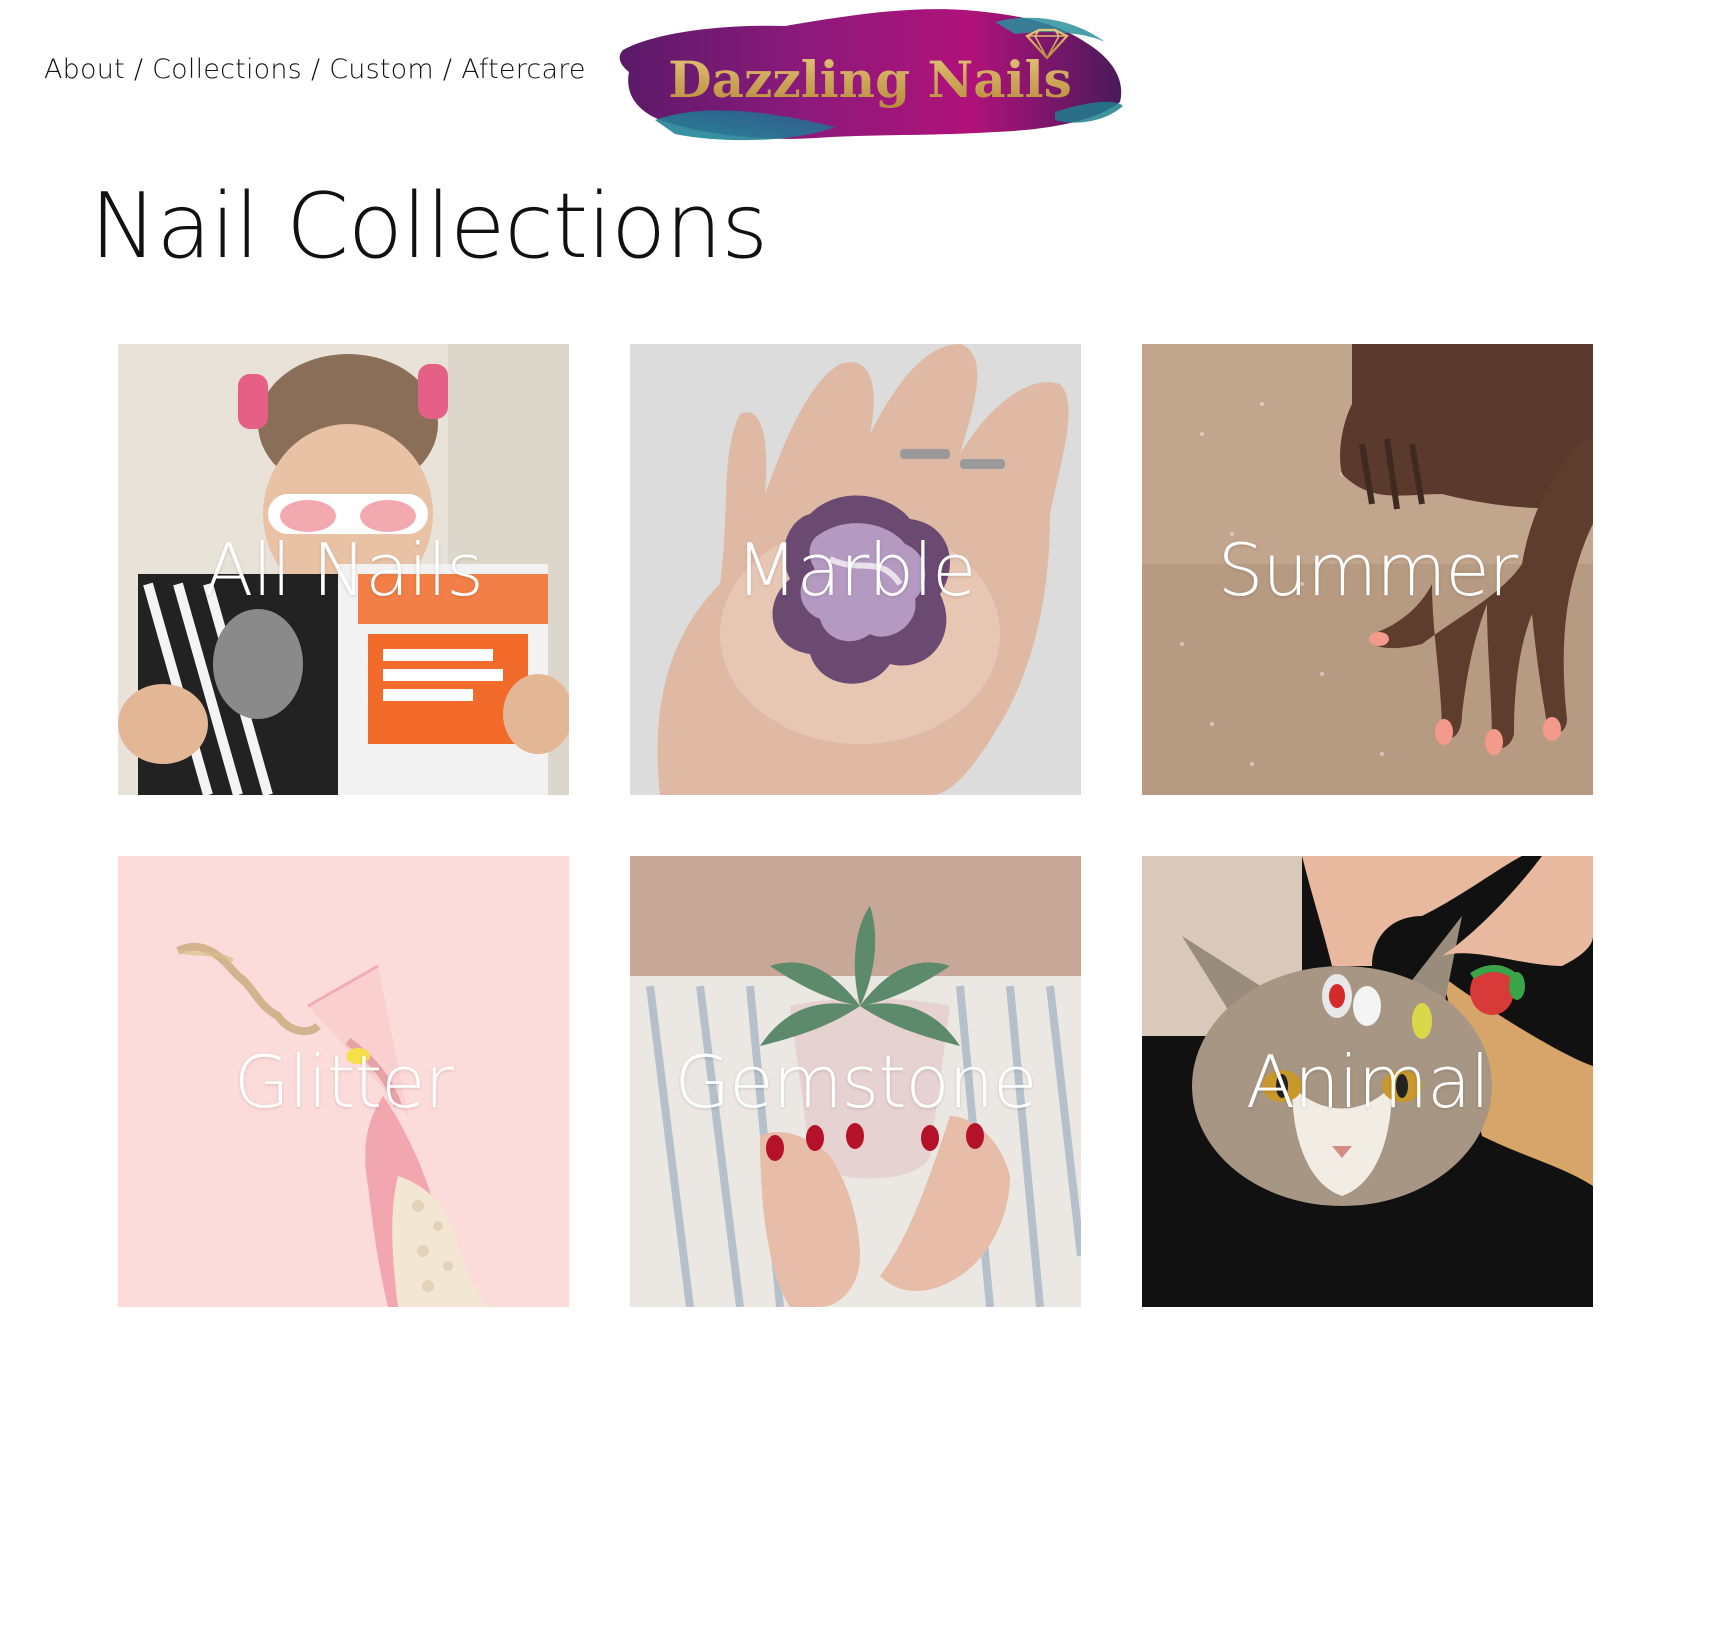 The width and height of the screenshot is (1726, 1637). I want to click on collection-tile-marble: Marble, so click(855, 569).